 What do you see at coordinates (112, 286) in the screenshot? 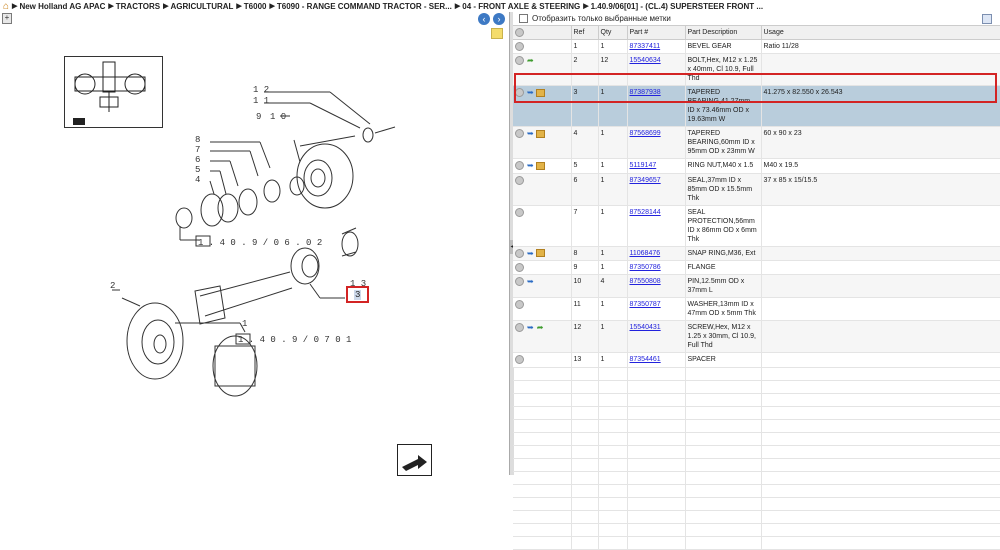
I see `callout-2: 2` at bounding box center [112, 286].